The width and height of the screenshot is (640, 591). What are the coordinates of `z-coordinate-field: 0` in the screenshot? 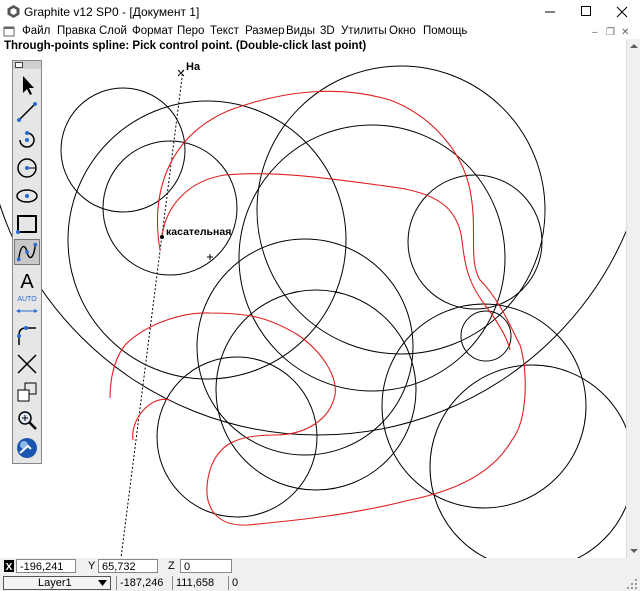 It's located at (206, 566).